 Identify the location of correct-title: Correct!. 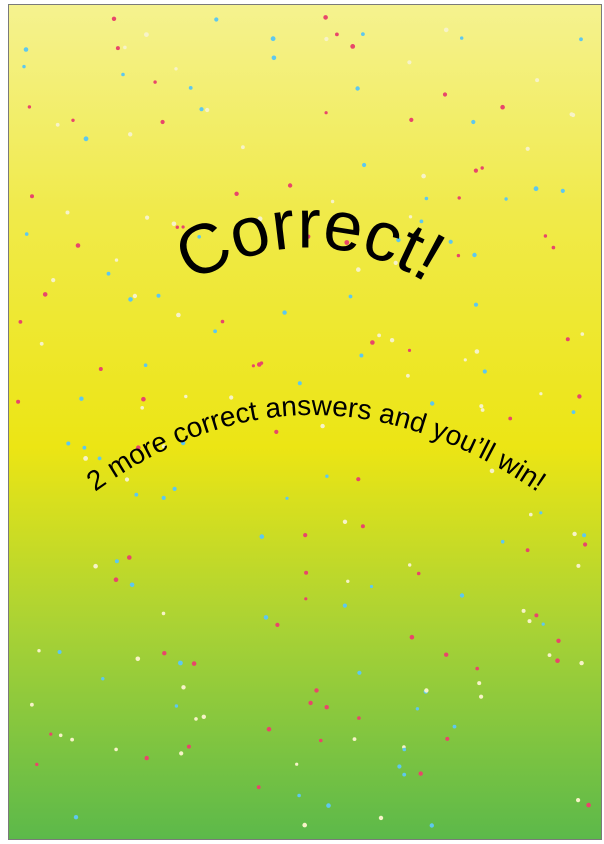
(310, 239).